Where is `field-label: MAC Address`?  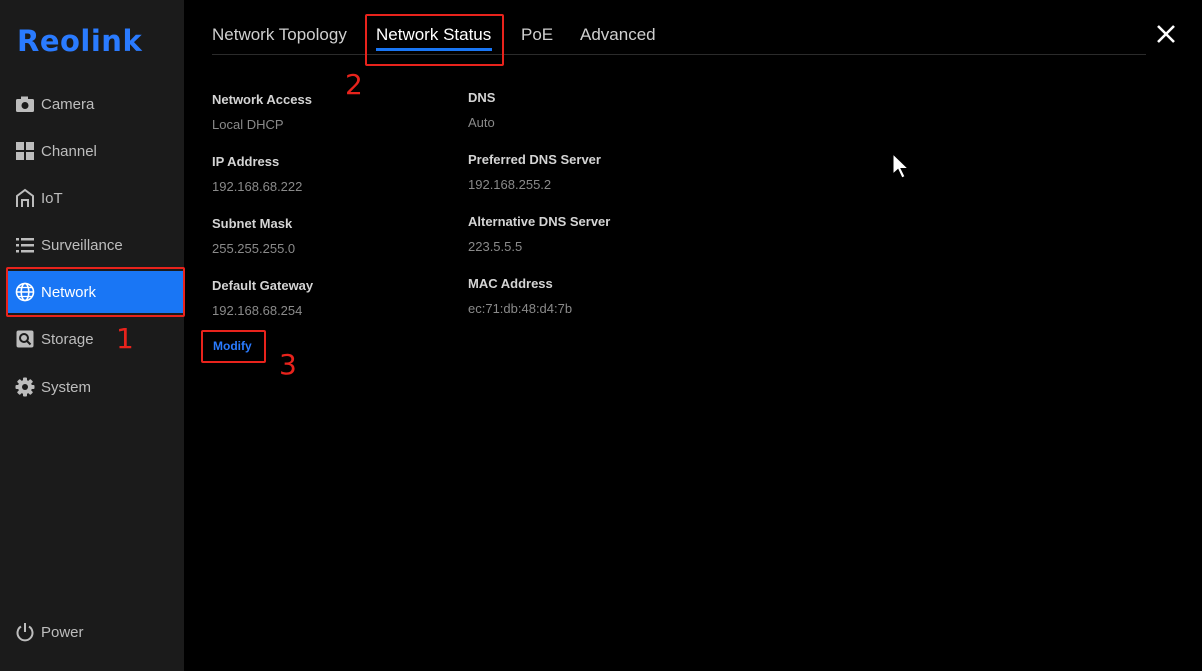 field-label: MAC Address is located at coordinates (510, 283).